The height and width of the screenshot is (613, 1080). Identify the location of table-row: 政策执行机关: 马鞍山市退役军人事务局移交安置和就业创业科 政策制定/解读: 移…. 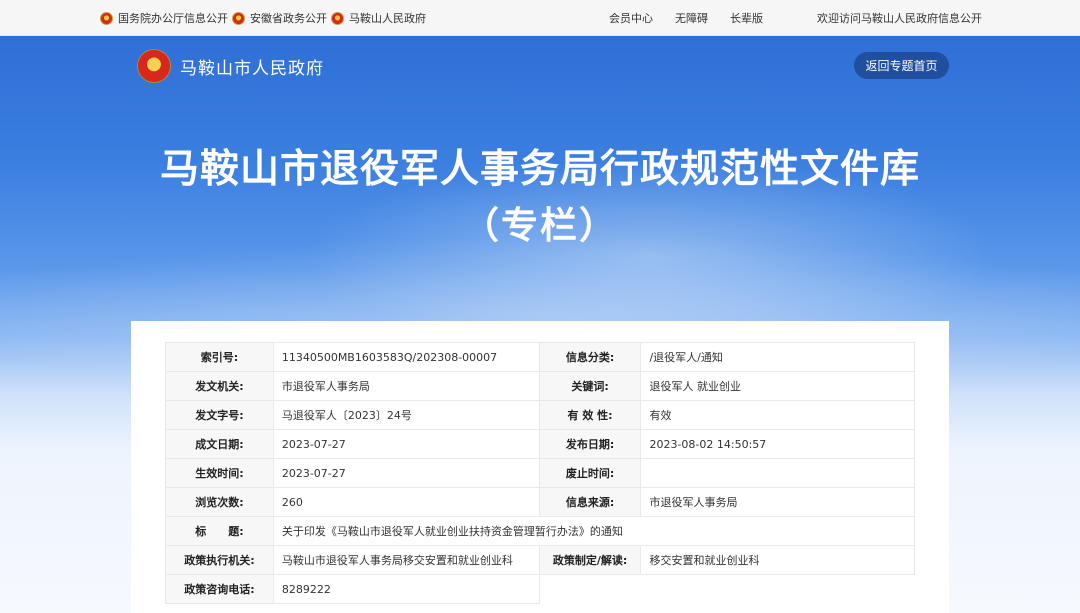
(540, 560).